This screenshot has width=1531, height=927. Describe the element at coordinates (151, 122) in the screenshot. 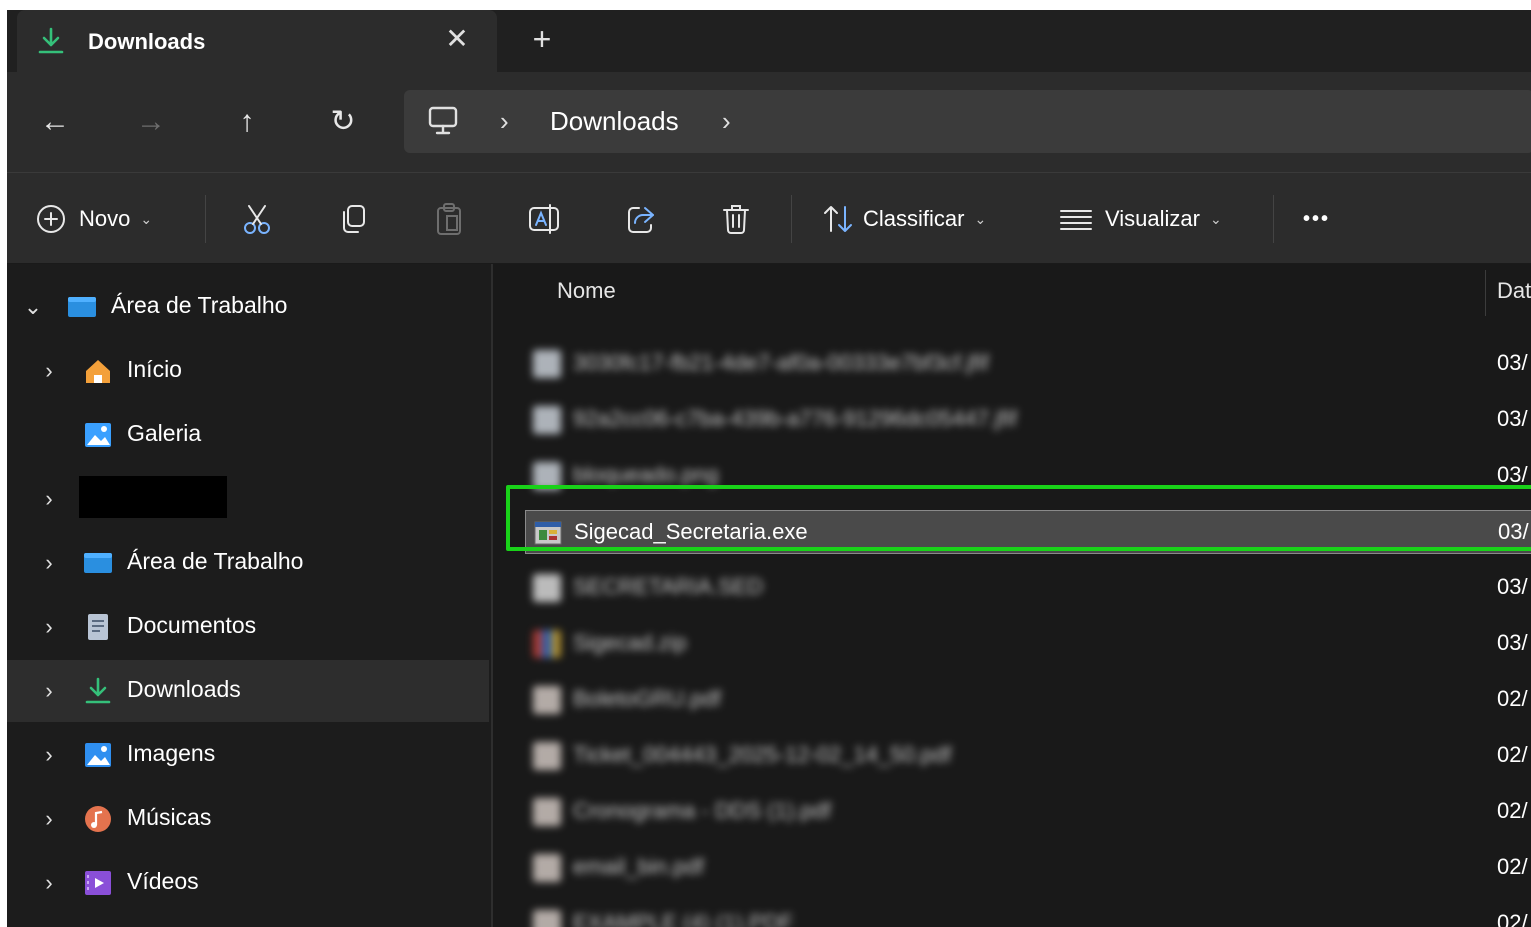

I see `forward-button: →` at that location.